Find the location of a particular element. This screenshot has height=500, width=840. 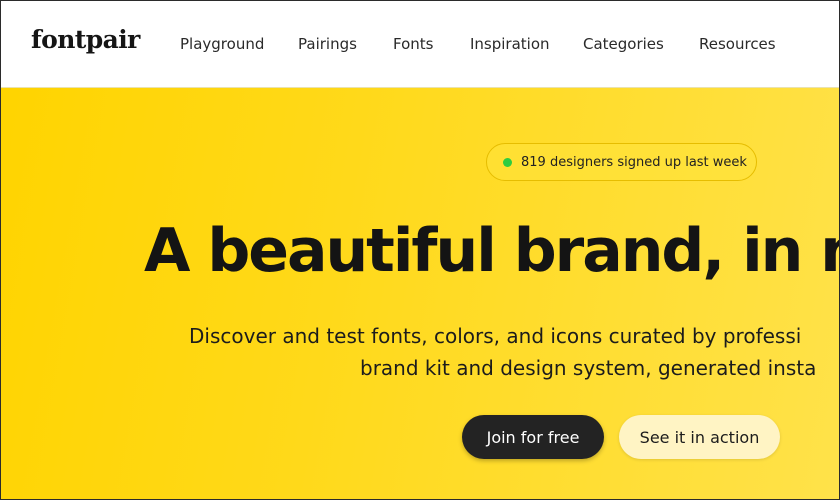

fontpair-logo: fontpair is located at coordinates (85, 39).